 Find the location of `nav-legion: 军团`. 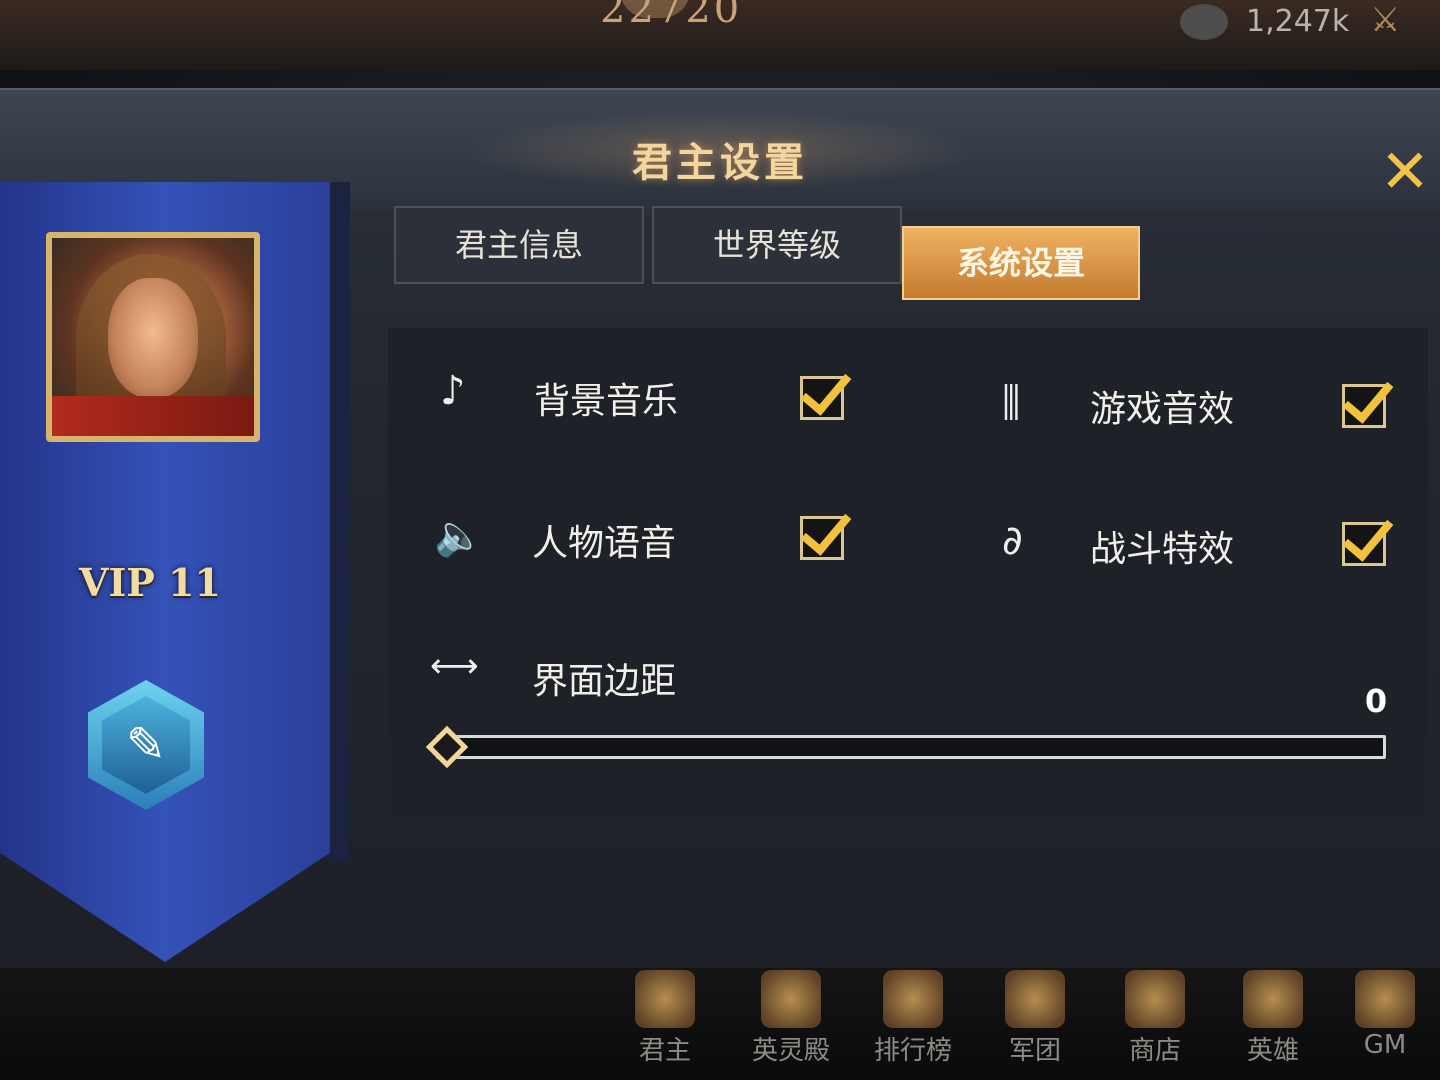

nav-legion: 军团 is located at coordinates (1035, 1024).